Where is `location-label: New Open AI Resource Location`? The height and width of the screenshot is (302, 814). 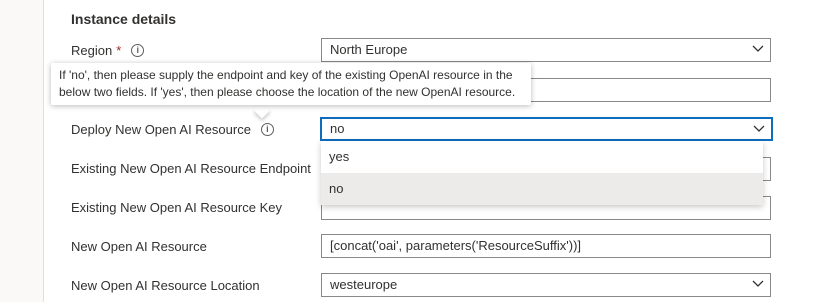 location-label: New Open AI Resource Location is located at coordinates (165, 285).